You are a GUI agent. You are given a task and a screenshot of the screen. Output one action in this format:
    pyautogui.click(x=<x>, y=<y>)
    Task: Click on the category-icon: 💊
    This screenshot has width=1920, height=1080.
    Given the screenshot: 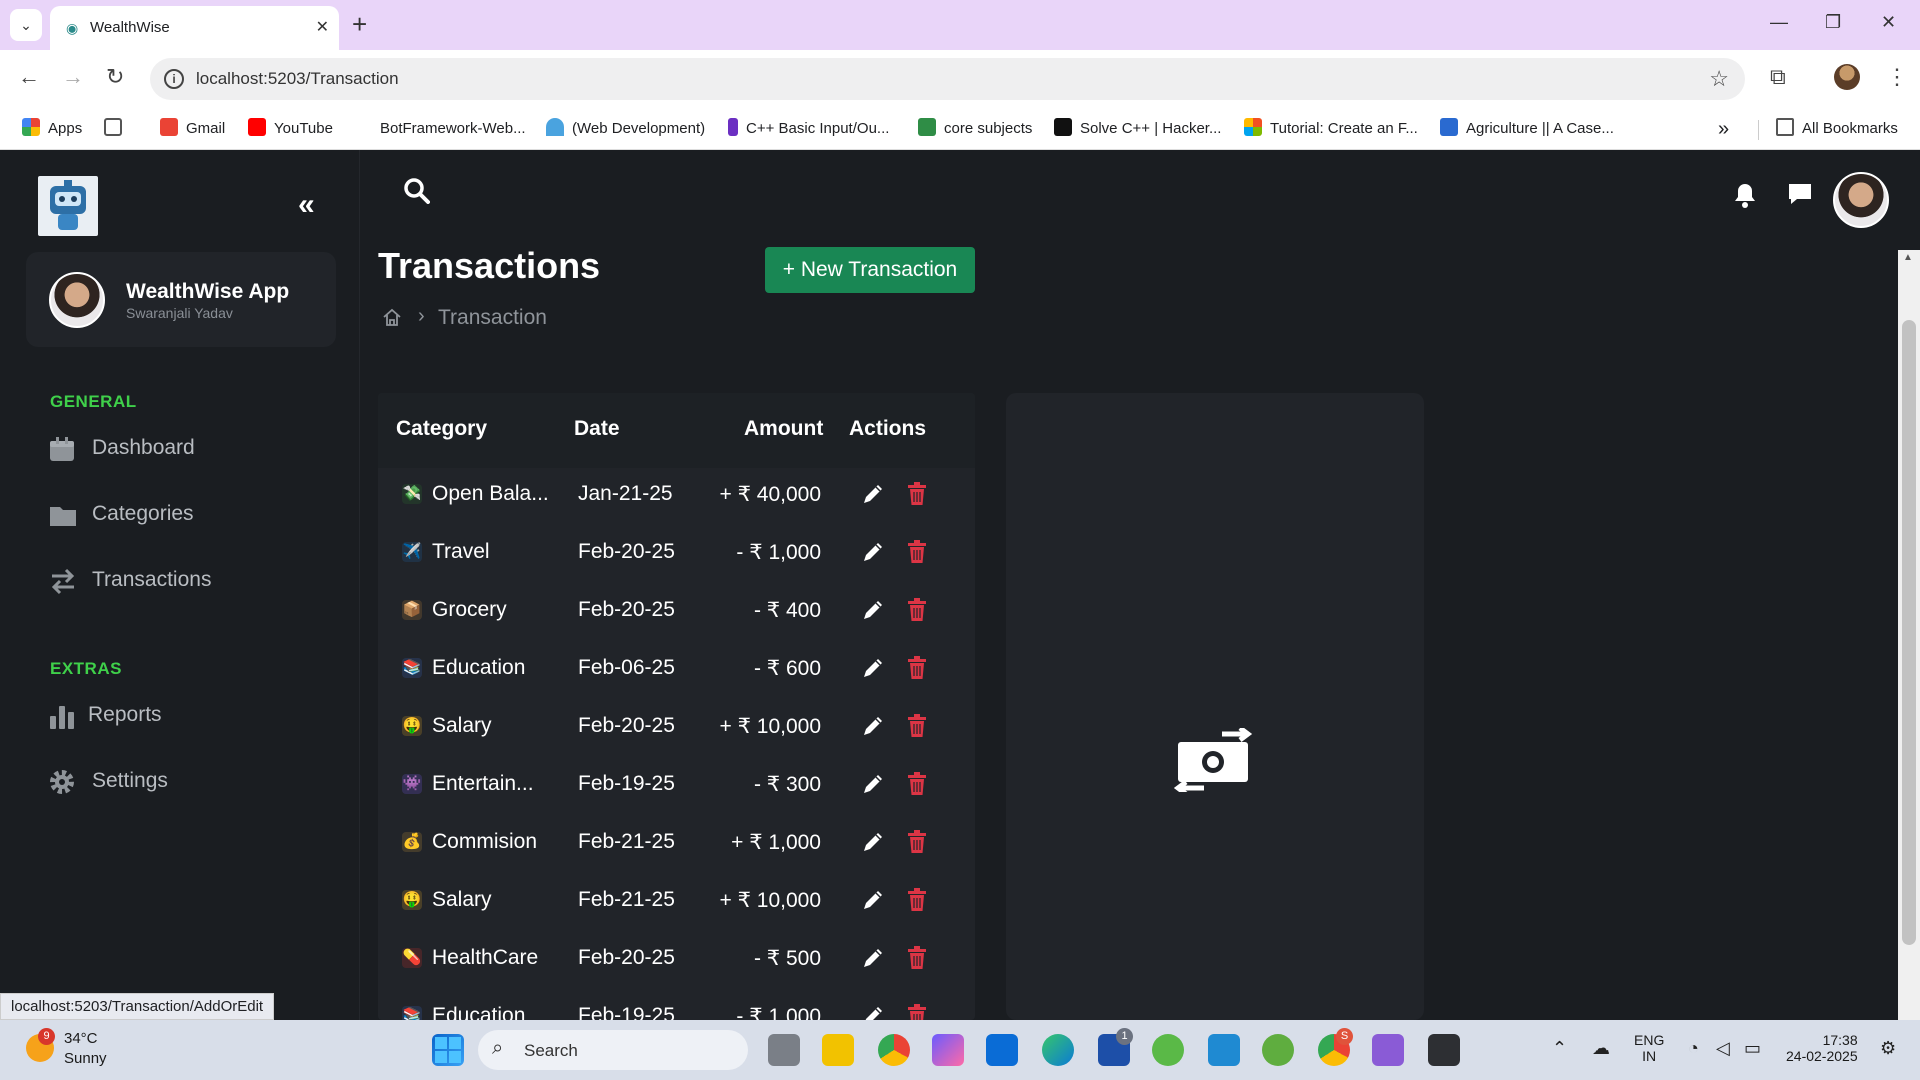 What is the action you would take?
    pyautogui.click(x=412, y=958)
    